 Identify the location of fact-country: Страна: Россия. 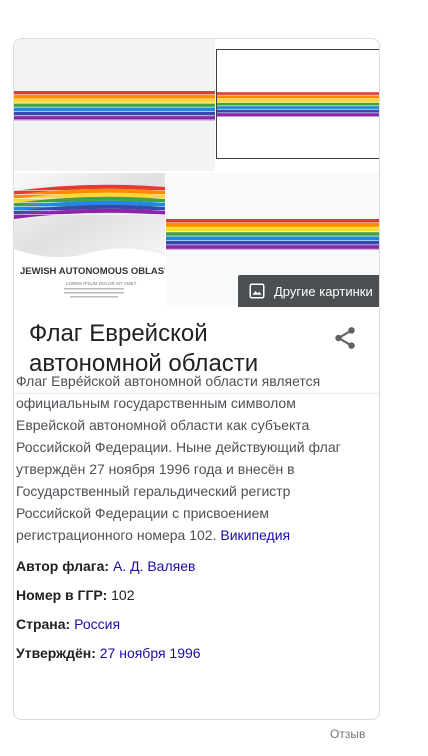
(186, 628).